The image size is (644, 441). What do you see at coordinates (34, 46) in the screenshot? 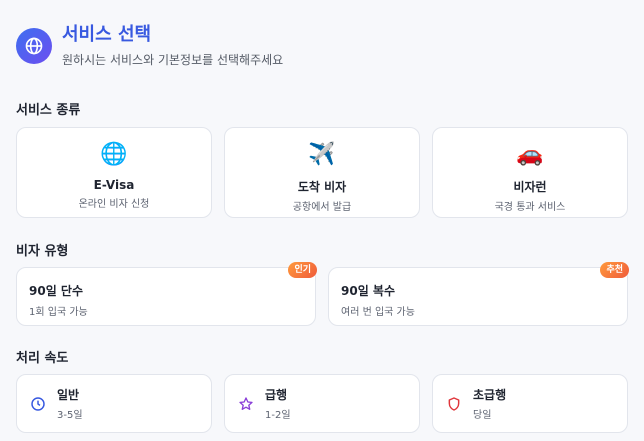
I see `globe-icon` at bounding box center [34, 46].